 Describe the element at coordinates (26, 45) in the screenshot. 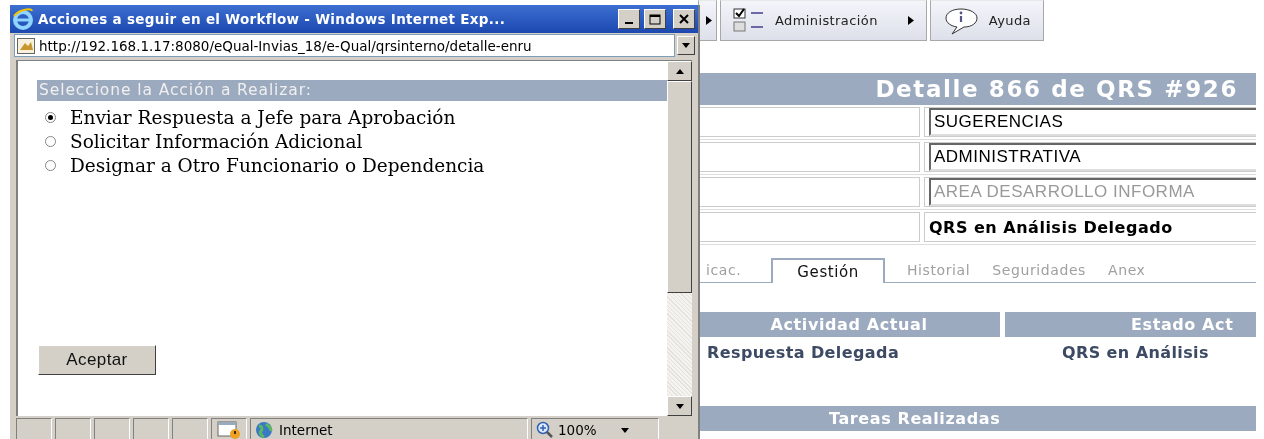

I see `page-icon` at that location.